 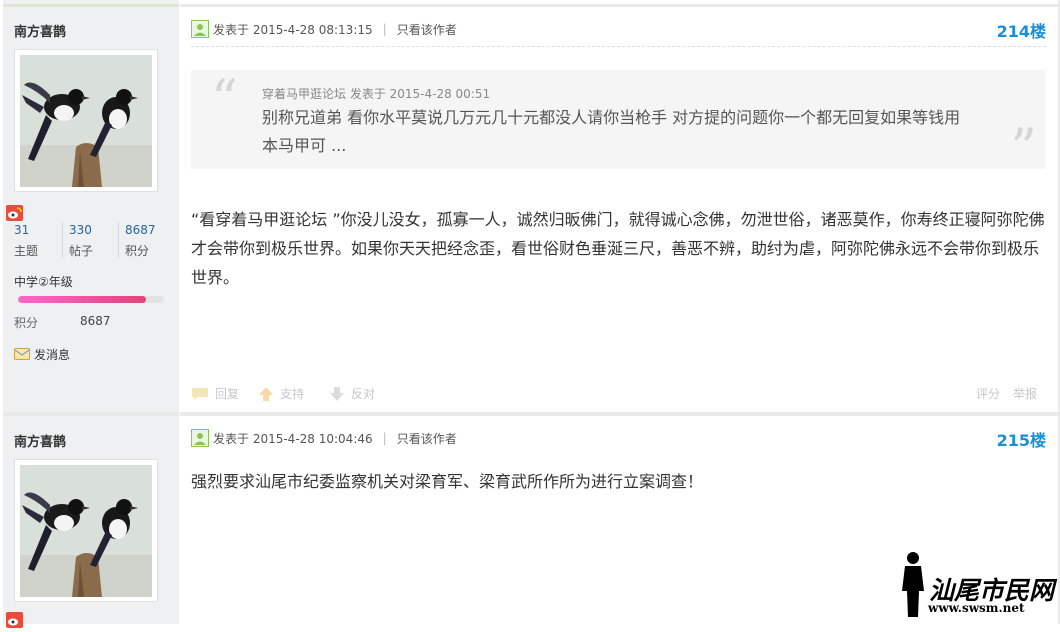 I want to click on send-message-label: 发消息, so click(x=52, y=355).